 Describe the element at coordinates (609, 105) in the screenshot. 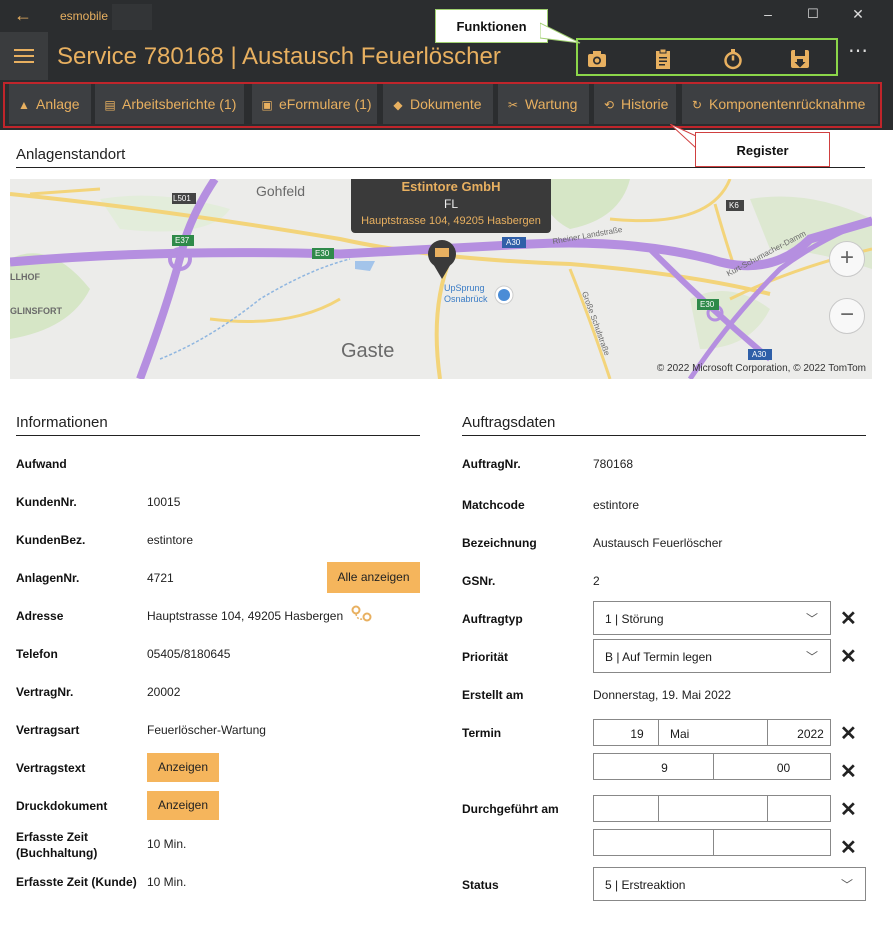

I see `tab-historie-icon: ⟲` at that location.